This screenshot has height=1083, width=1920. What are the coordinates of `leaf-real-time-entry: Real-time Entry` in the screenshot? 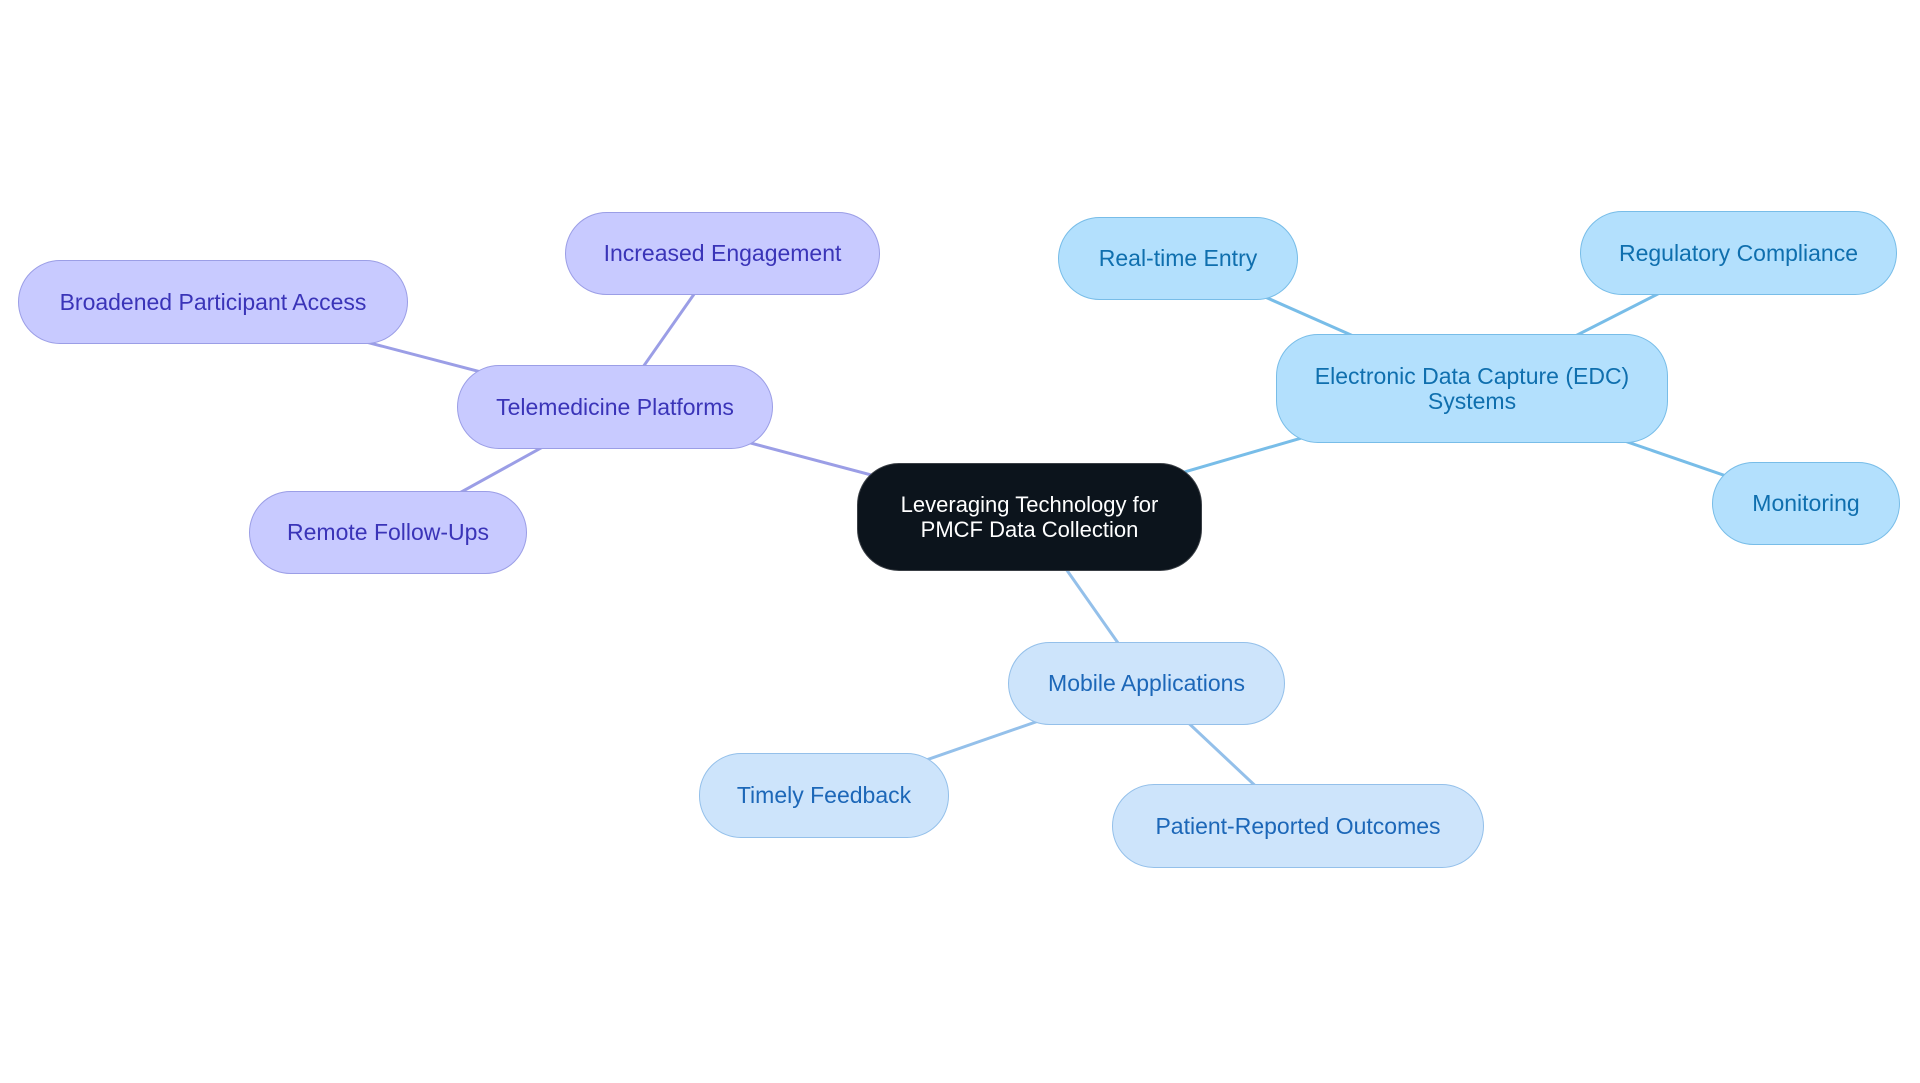 It's located at (1178, 258).